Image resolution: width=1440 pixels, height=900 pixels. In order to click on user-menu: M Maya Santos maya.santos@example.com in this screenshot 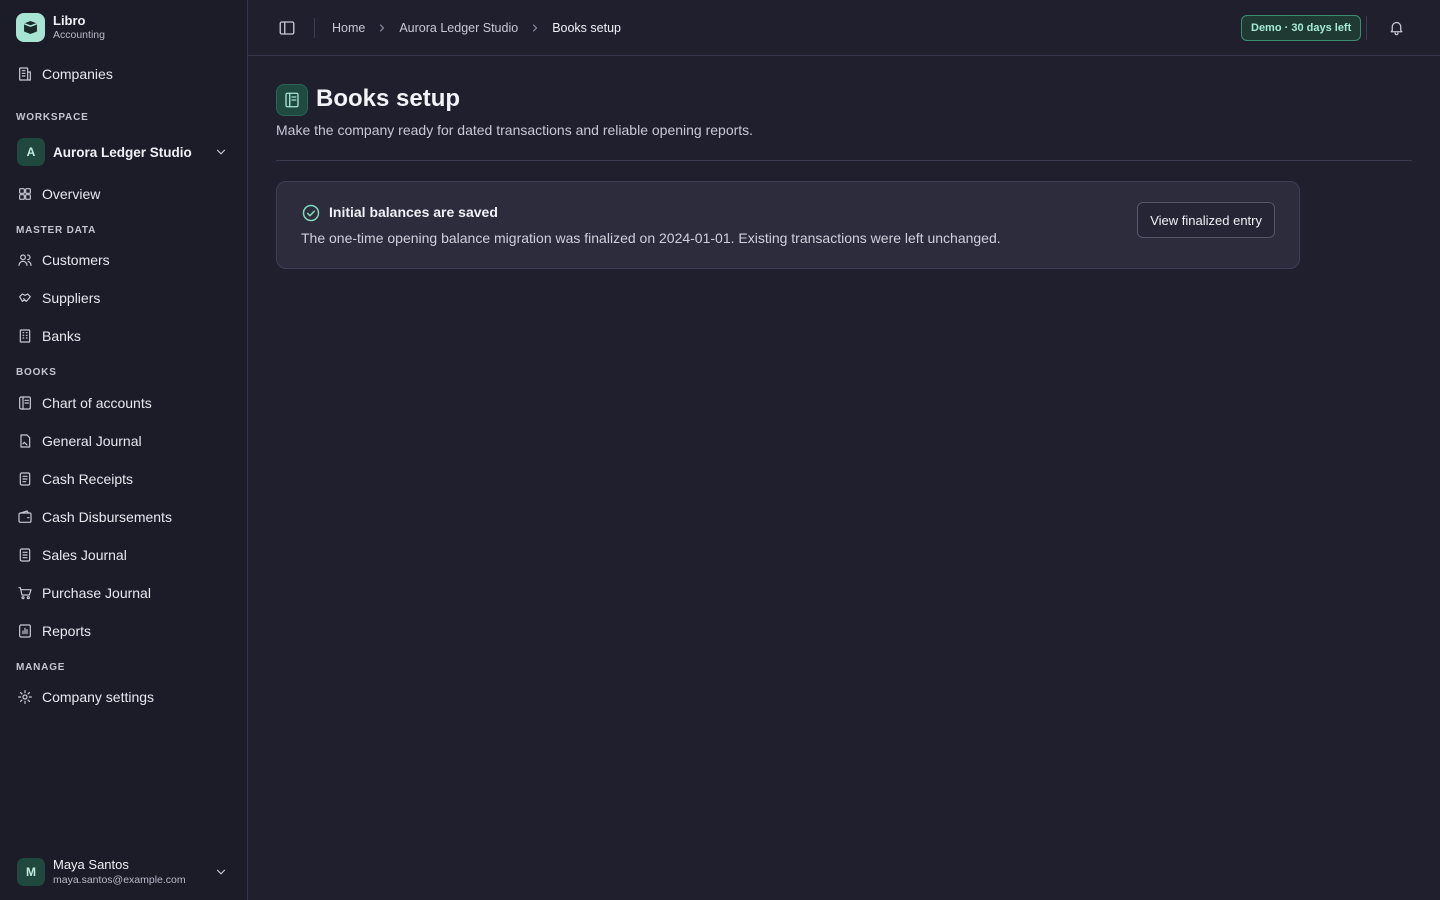, I will do `click(123, 872)`.